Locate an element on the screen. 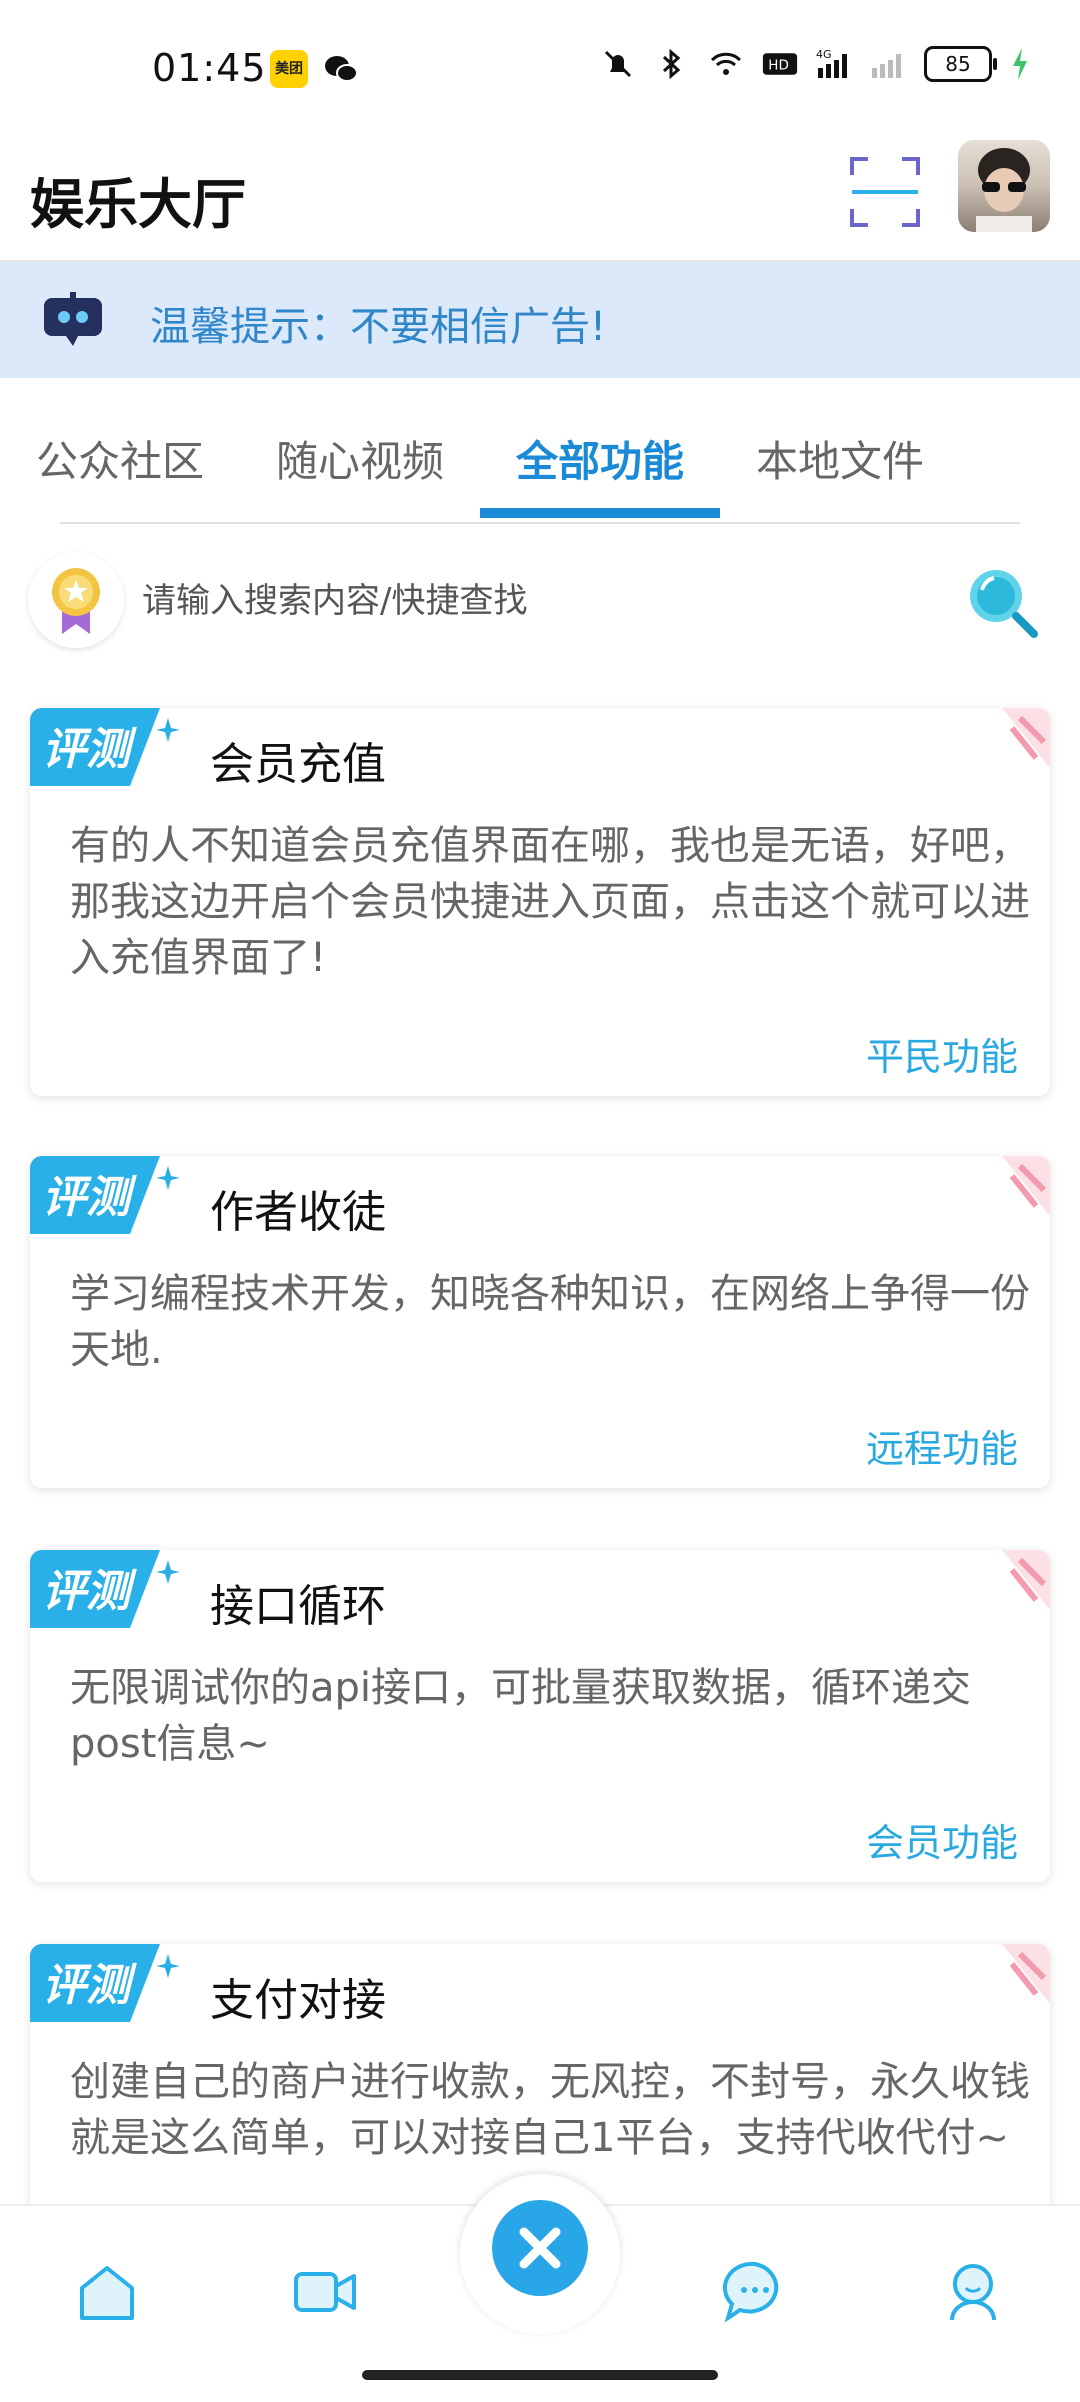 The image size is (1080, 2402). notice-banner: 温馨提示：不要相信广告! is located at coordinates (540, 320).